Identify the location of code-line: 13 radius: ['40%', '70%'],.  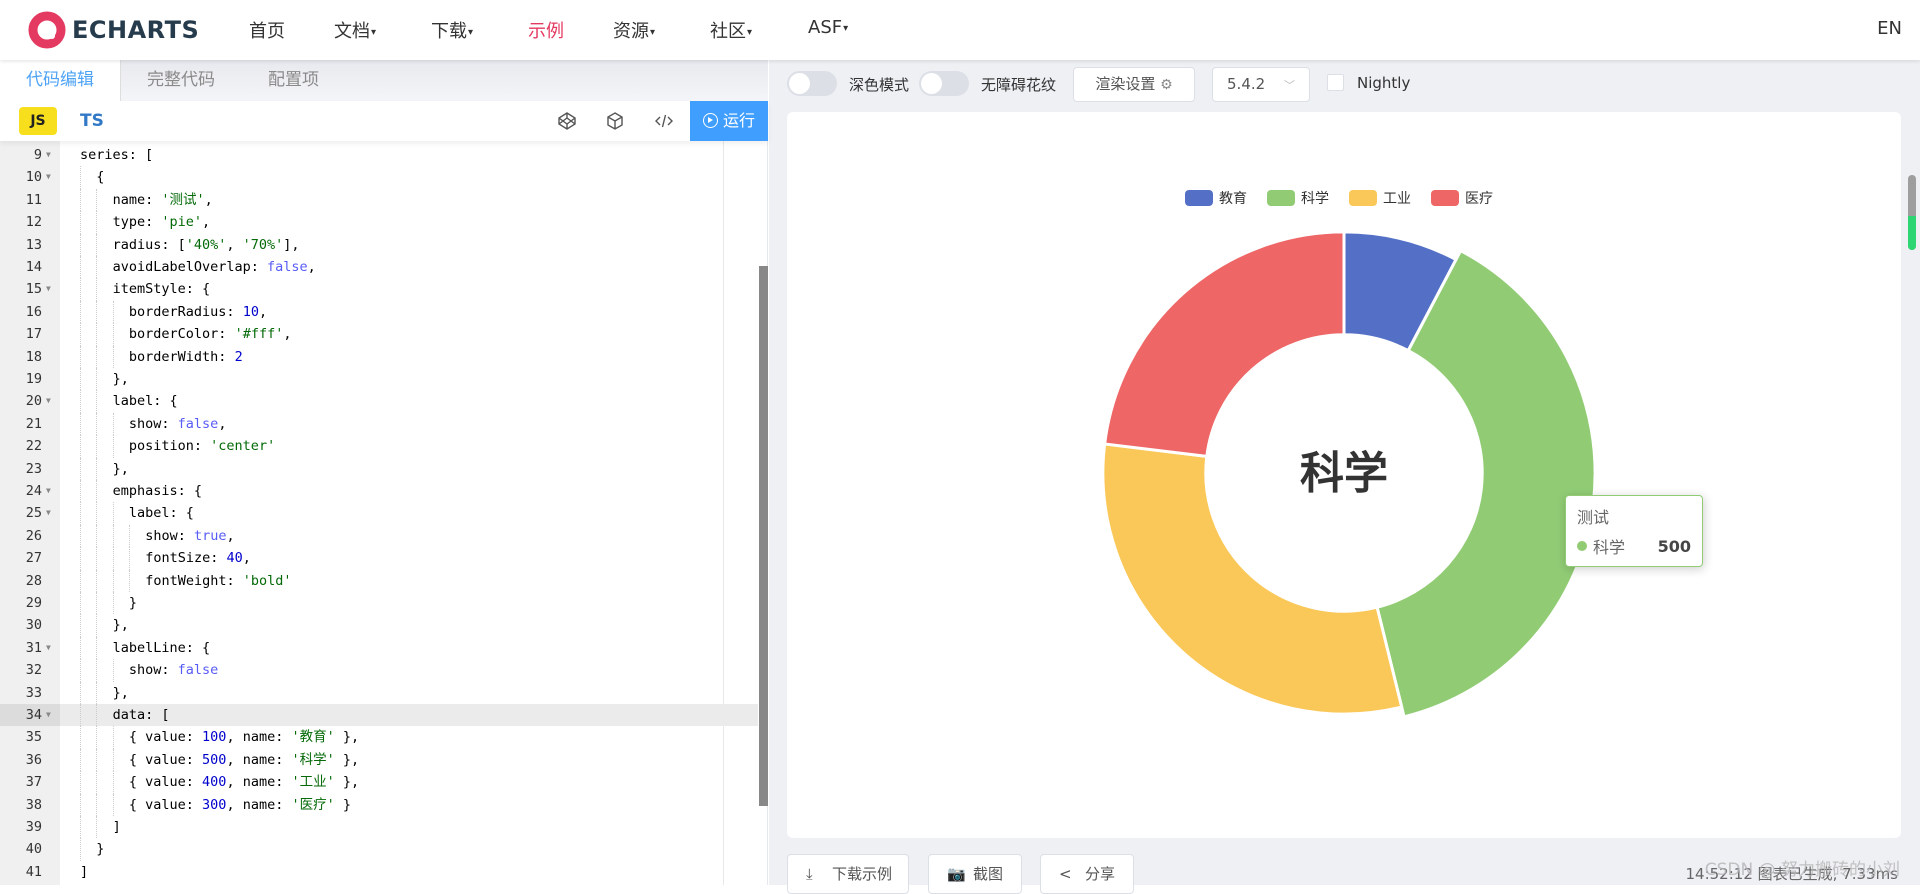
(379, 244).